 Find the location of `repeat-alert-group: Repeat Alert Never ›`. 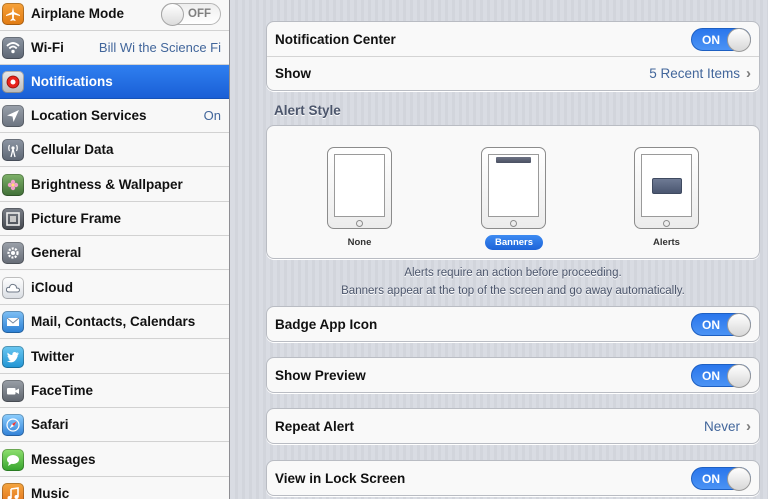

repeat-alert-group: Repeat Alert Never › is located at coordinates (513, 426).